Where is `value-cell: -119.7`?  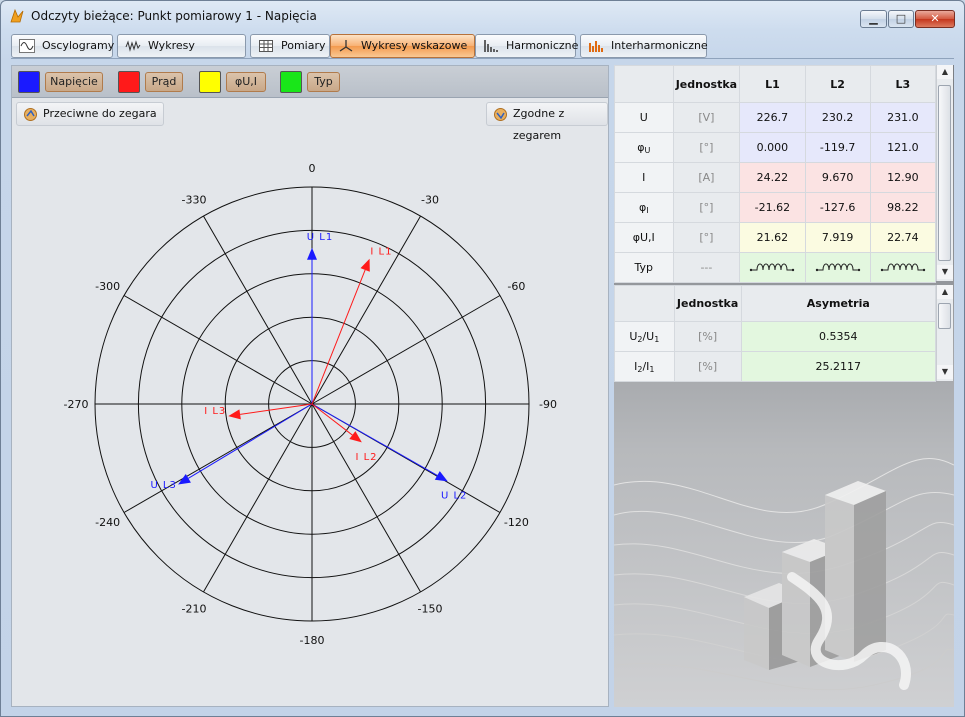
value-cell: -119.7 is located at coordinates (837, 147).